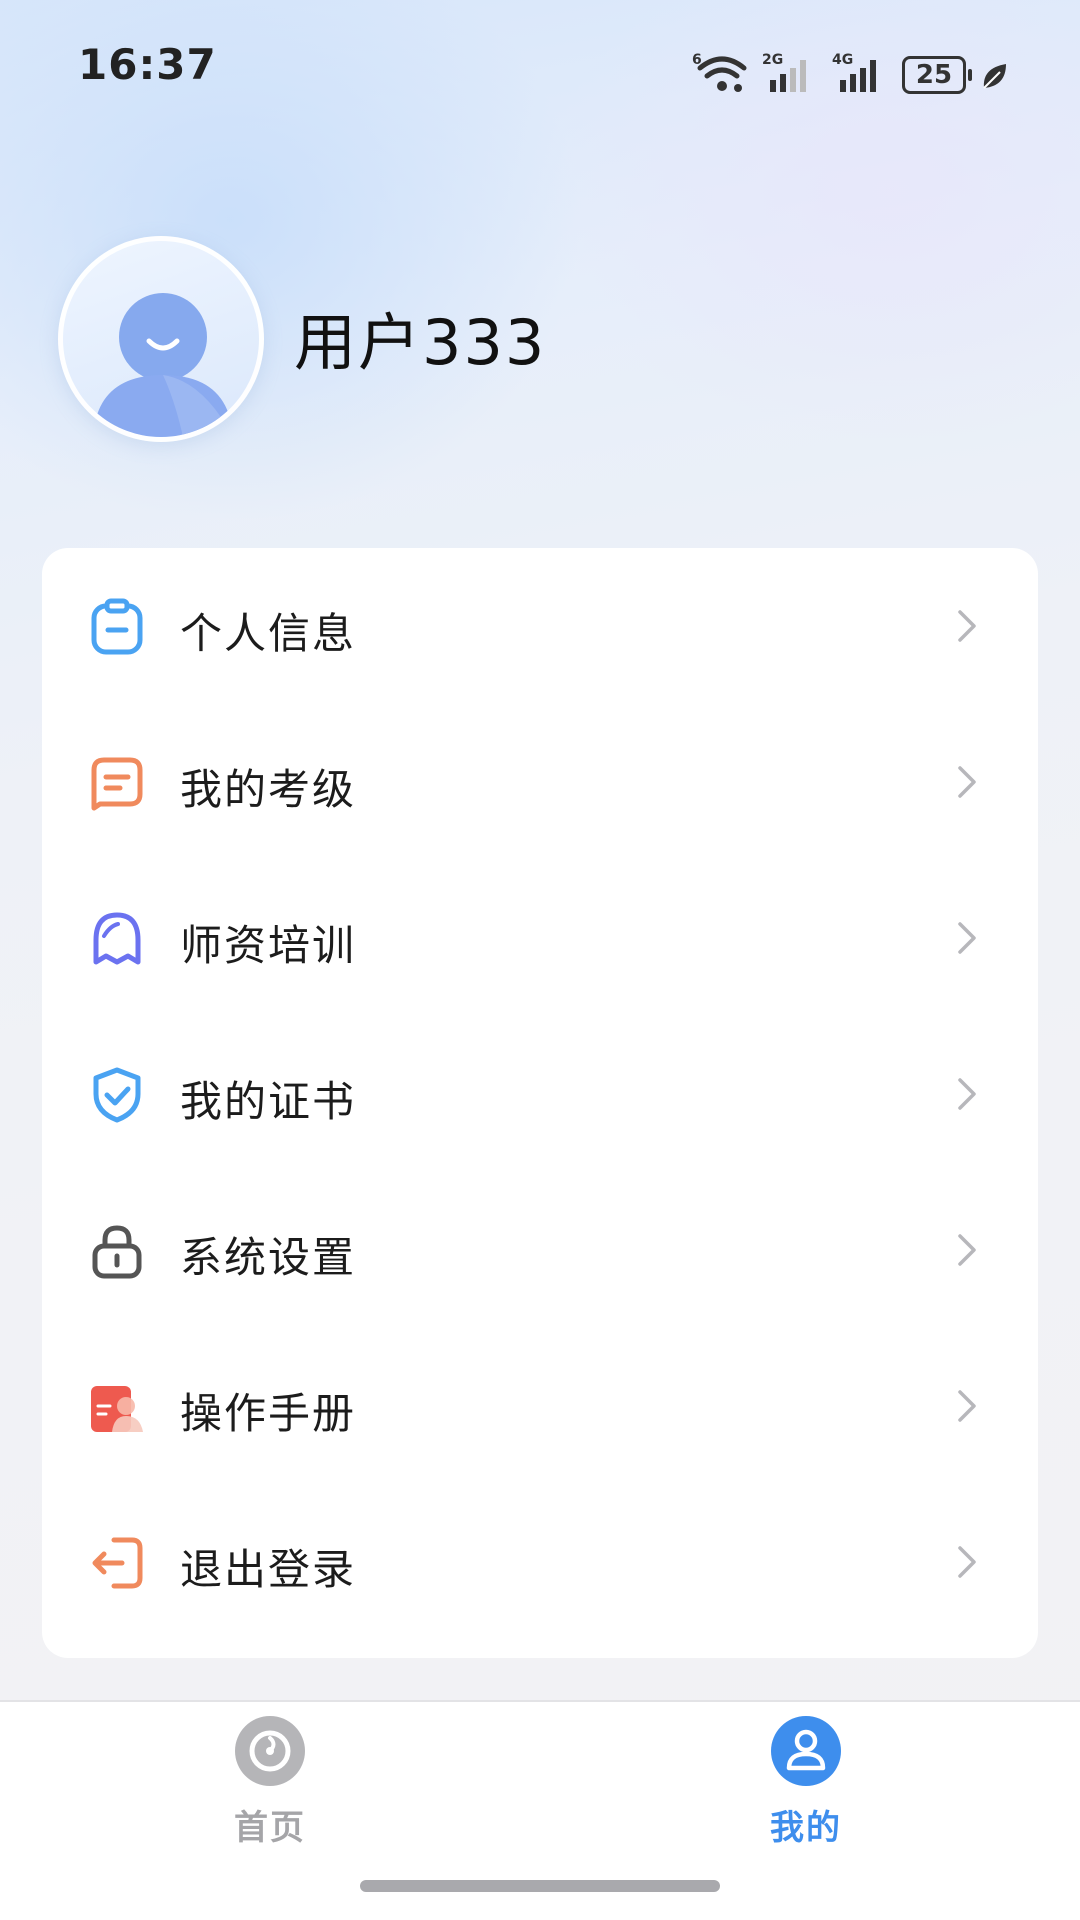 The height and width of the screenshot is (1920, 1080). I want to click on menu-item-label: 系统设置, so click(268, 1257).